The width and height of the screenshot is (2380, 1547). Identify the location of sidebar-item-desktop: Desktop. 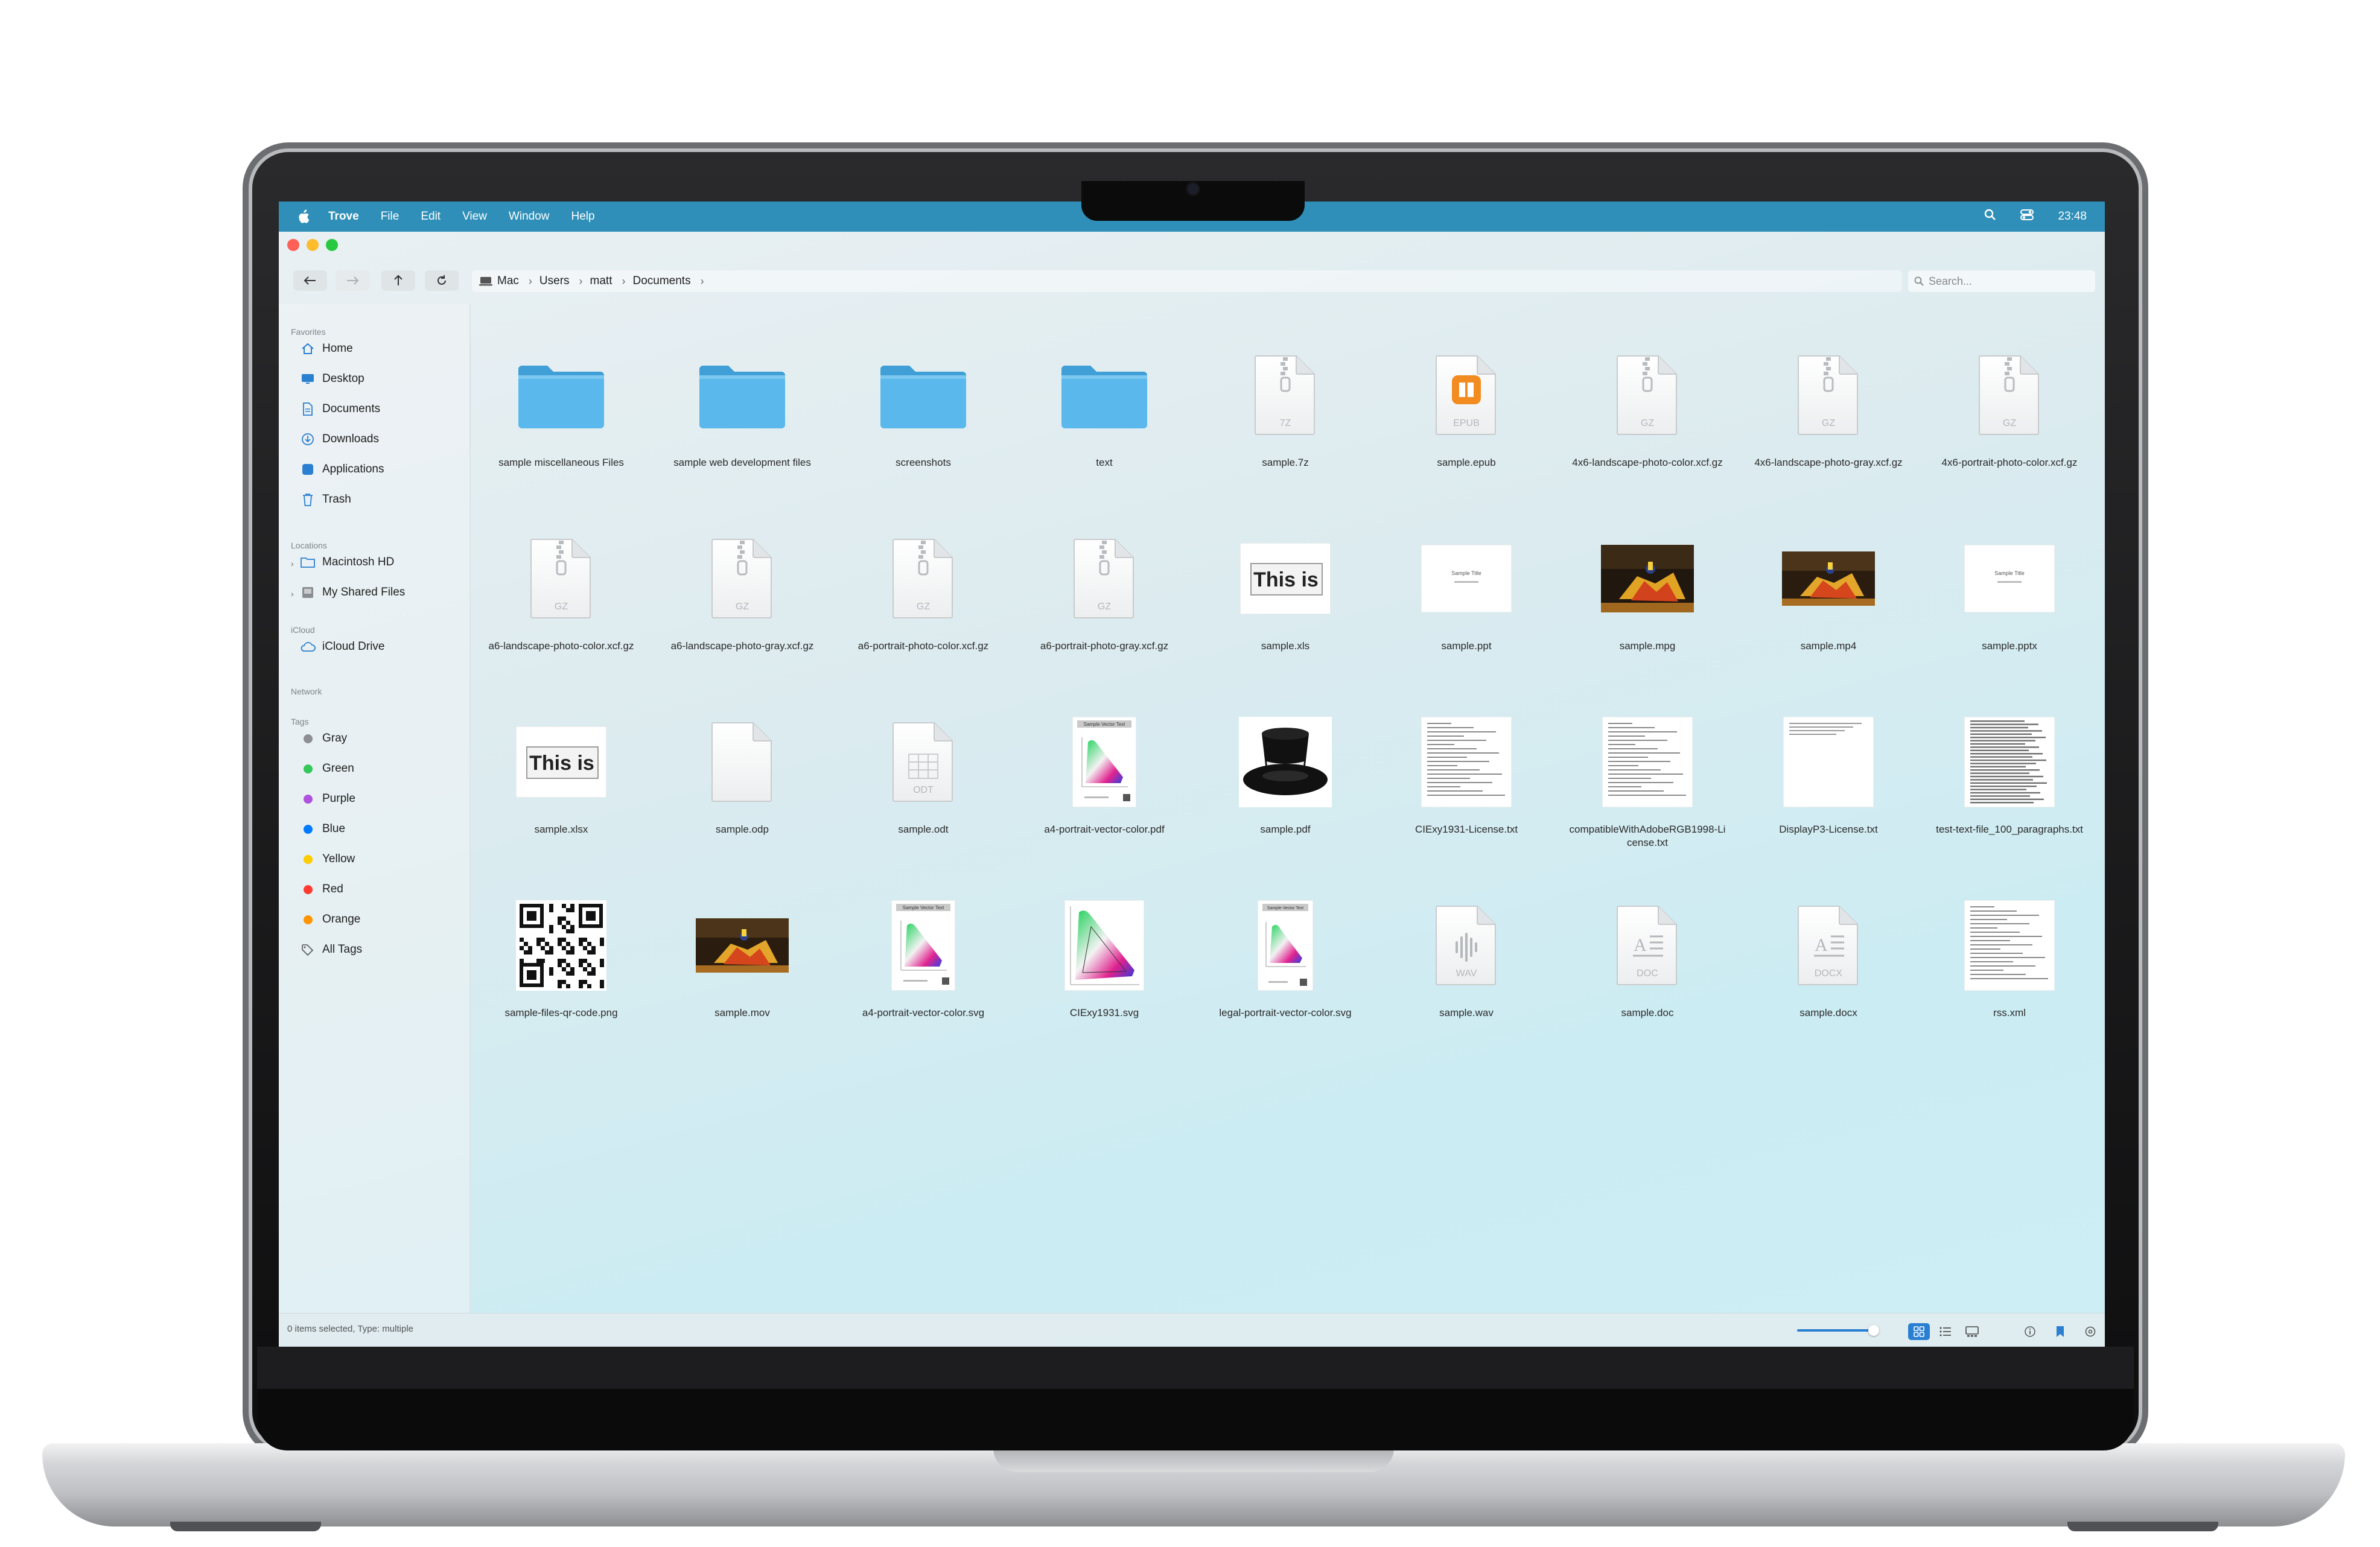
(331, 379).